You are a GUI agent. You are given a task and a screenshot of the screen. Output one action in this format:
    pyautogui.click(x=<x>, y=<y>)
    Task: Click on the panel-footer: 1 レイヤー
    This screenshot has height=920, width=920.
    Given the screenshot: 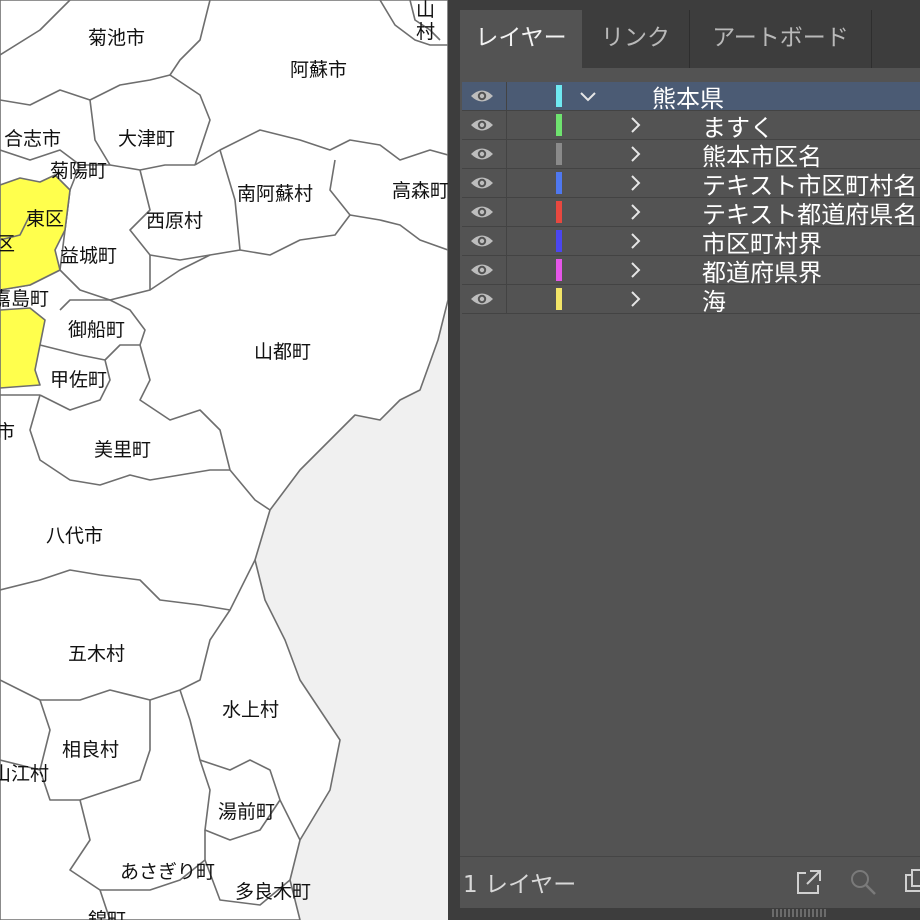 What is the action you would take?
    pyautogui.click(x=690, y=882)
    